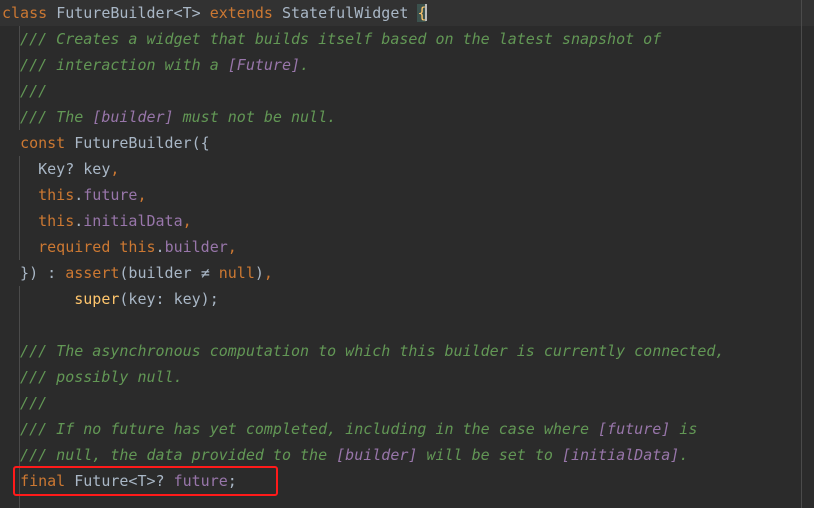 The width and height of the screenshot is (814, 508). I want to click on code-token: ), so click(259, 273).